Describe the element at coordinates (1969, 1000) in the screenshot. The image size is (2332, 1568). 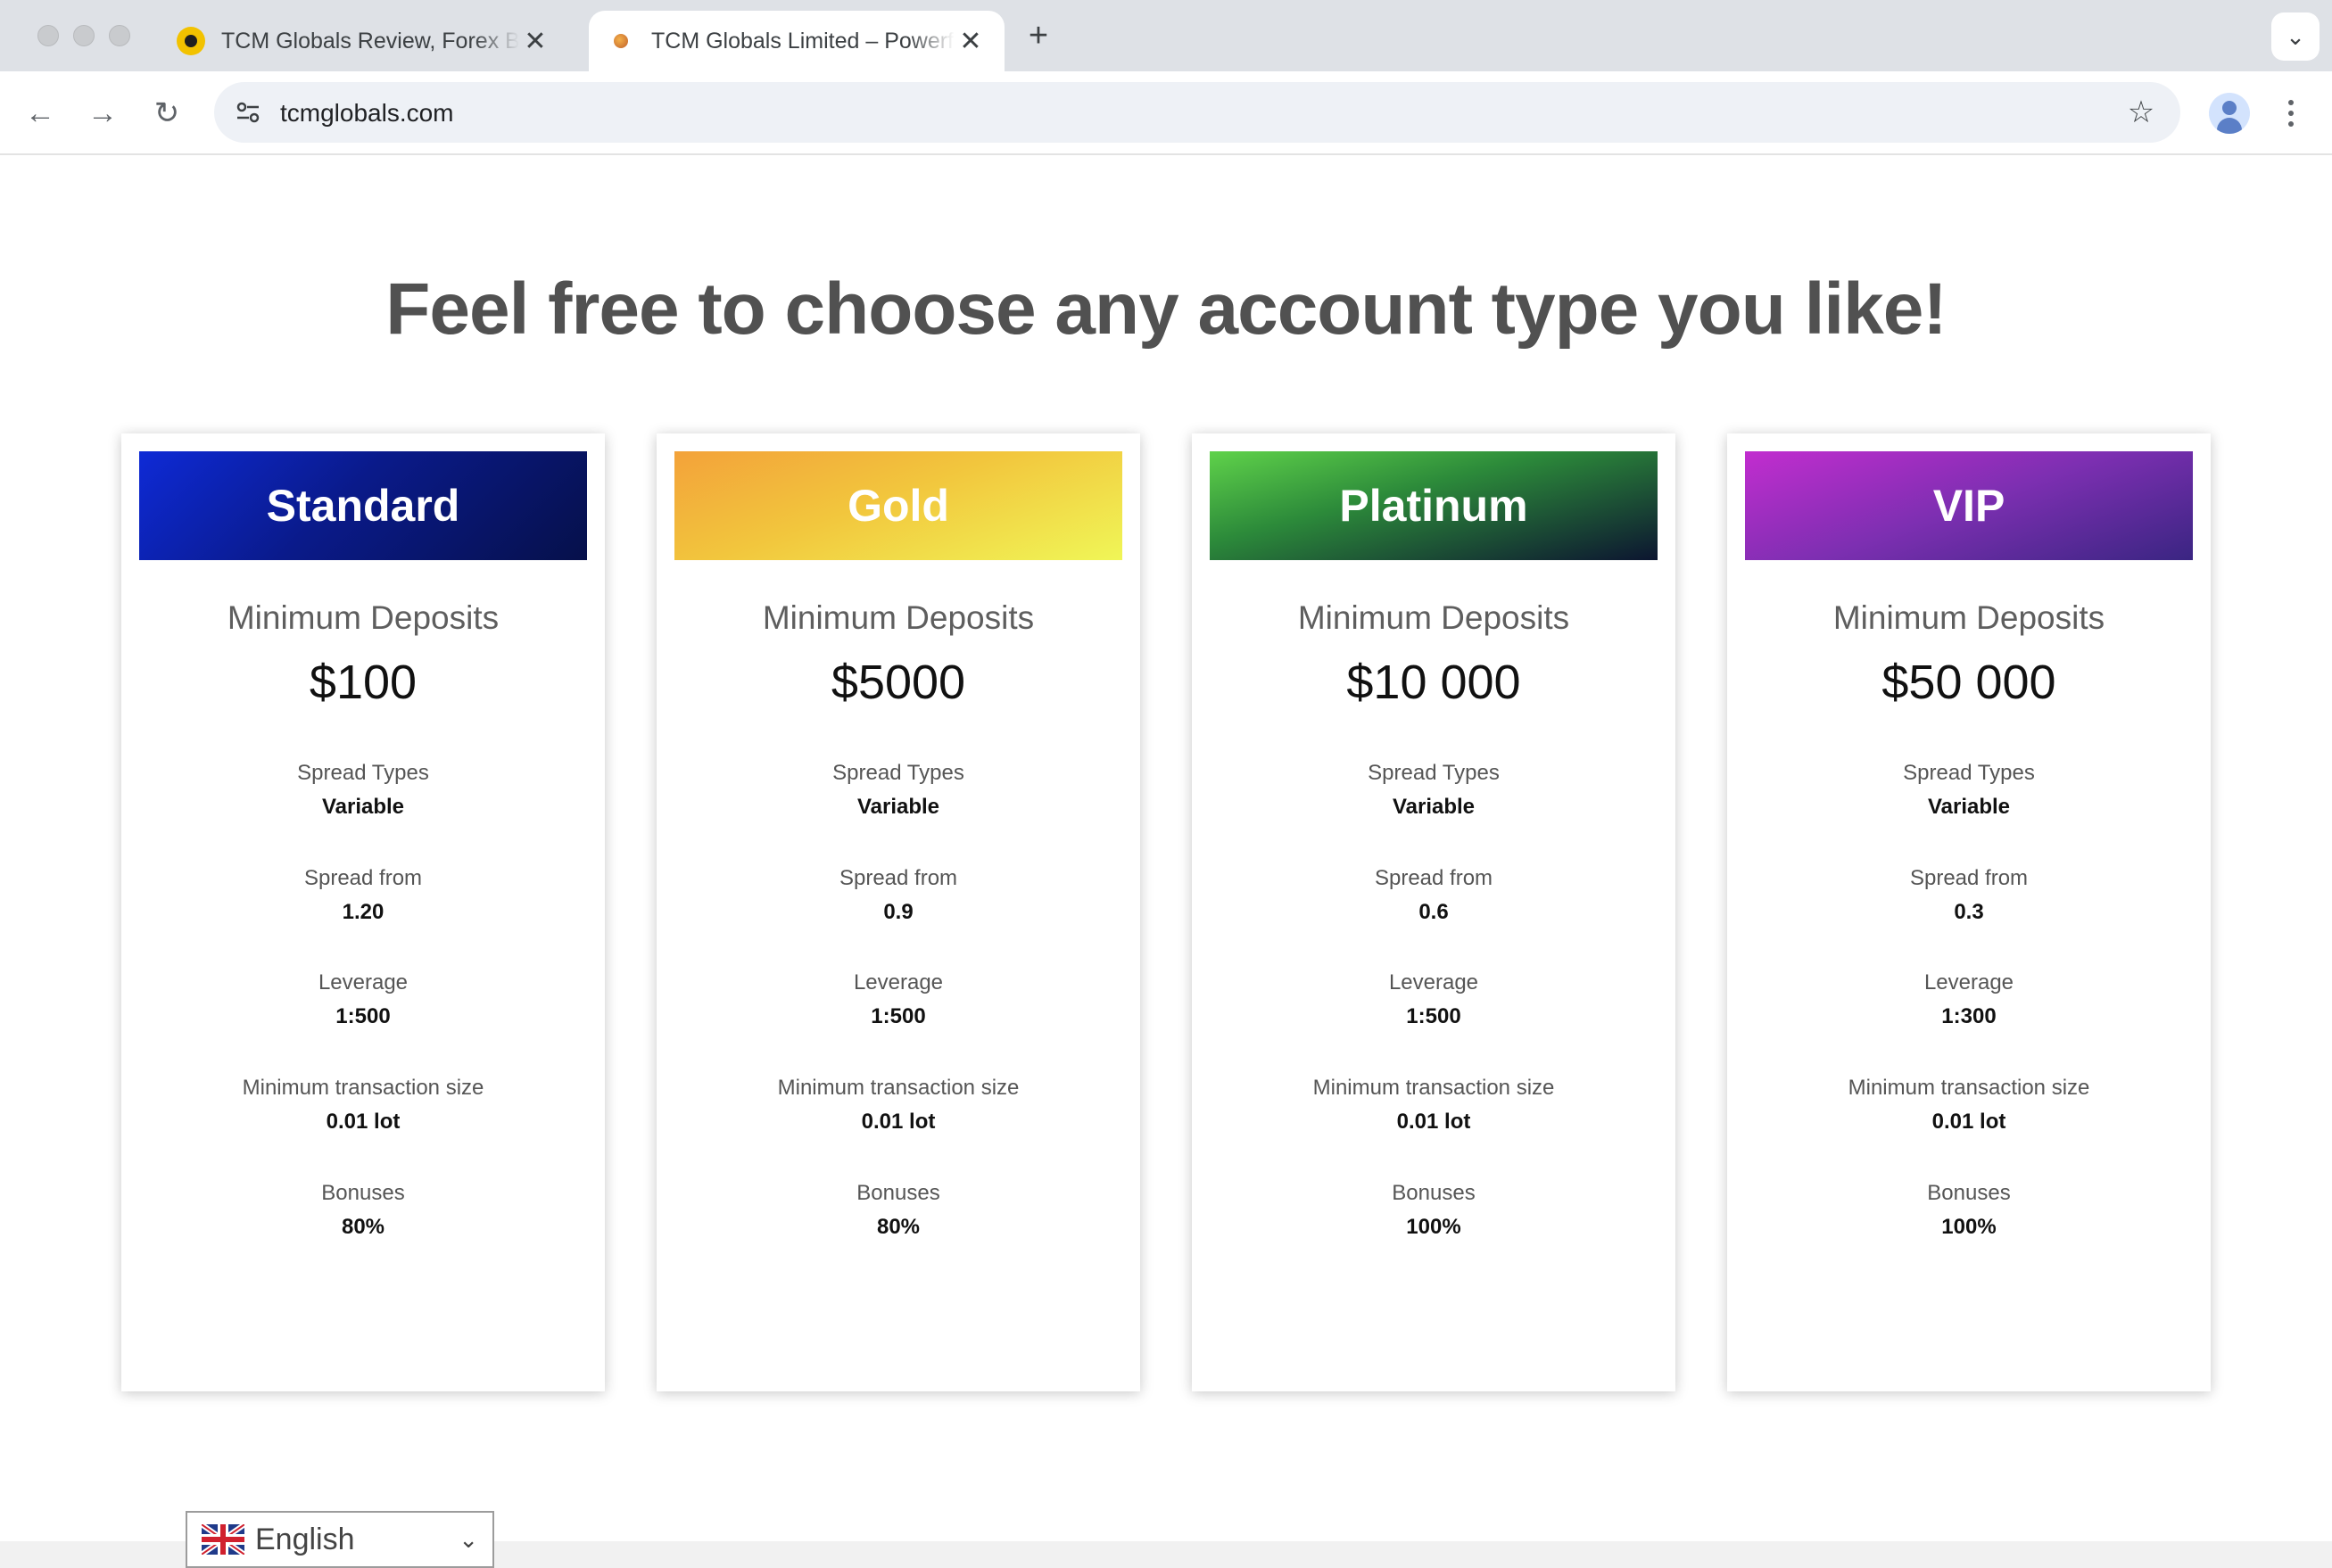
I see `spec-leverage: Leverage 1:300` at that location.